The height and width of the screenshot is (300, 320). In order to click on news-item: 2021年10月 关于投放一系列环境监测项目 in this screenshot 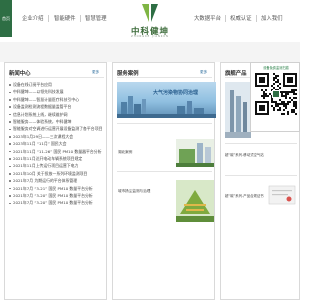, I will do `click(59, 174)`.